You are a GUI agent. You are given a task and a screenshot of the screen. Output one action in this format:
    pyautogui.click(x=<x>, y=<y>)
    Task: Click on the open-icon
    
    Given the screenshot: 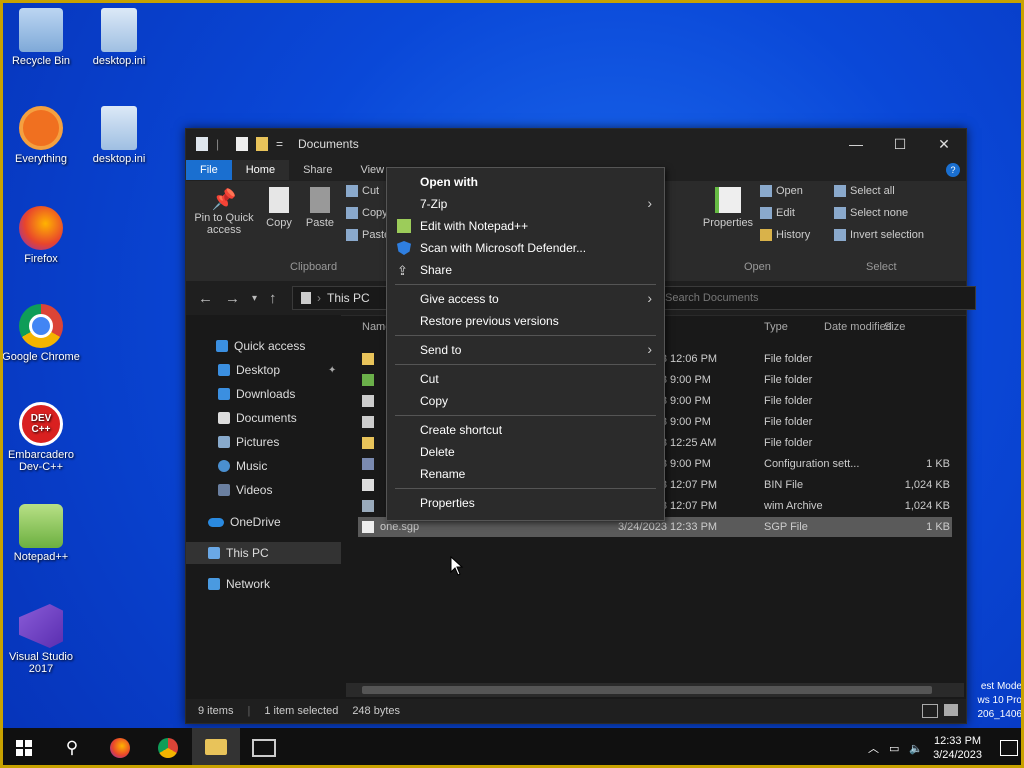 What is the action you would take?
    pyautogui.click(x=766, y=191)
    